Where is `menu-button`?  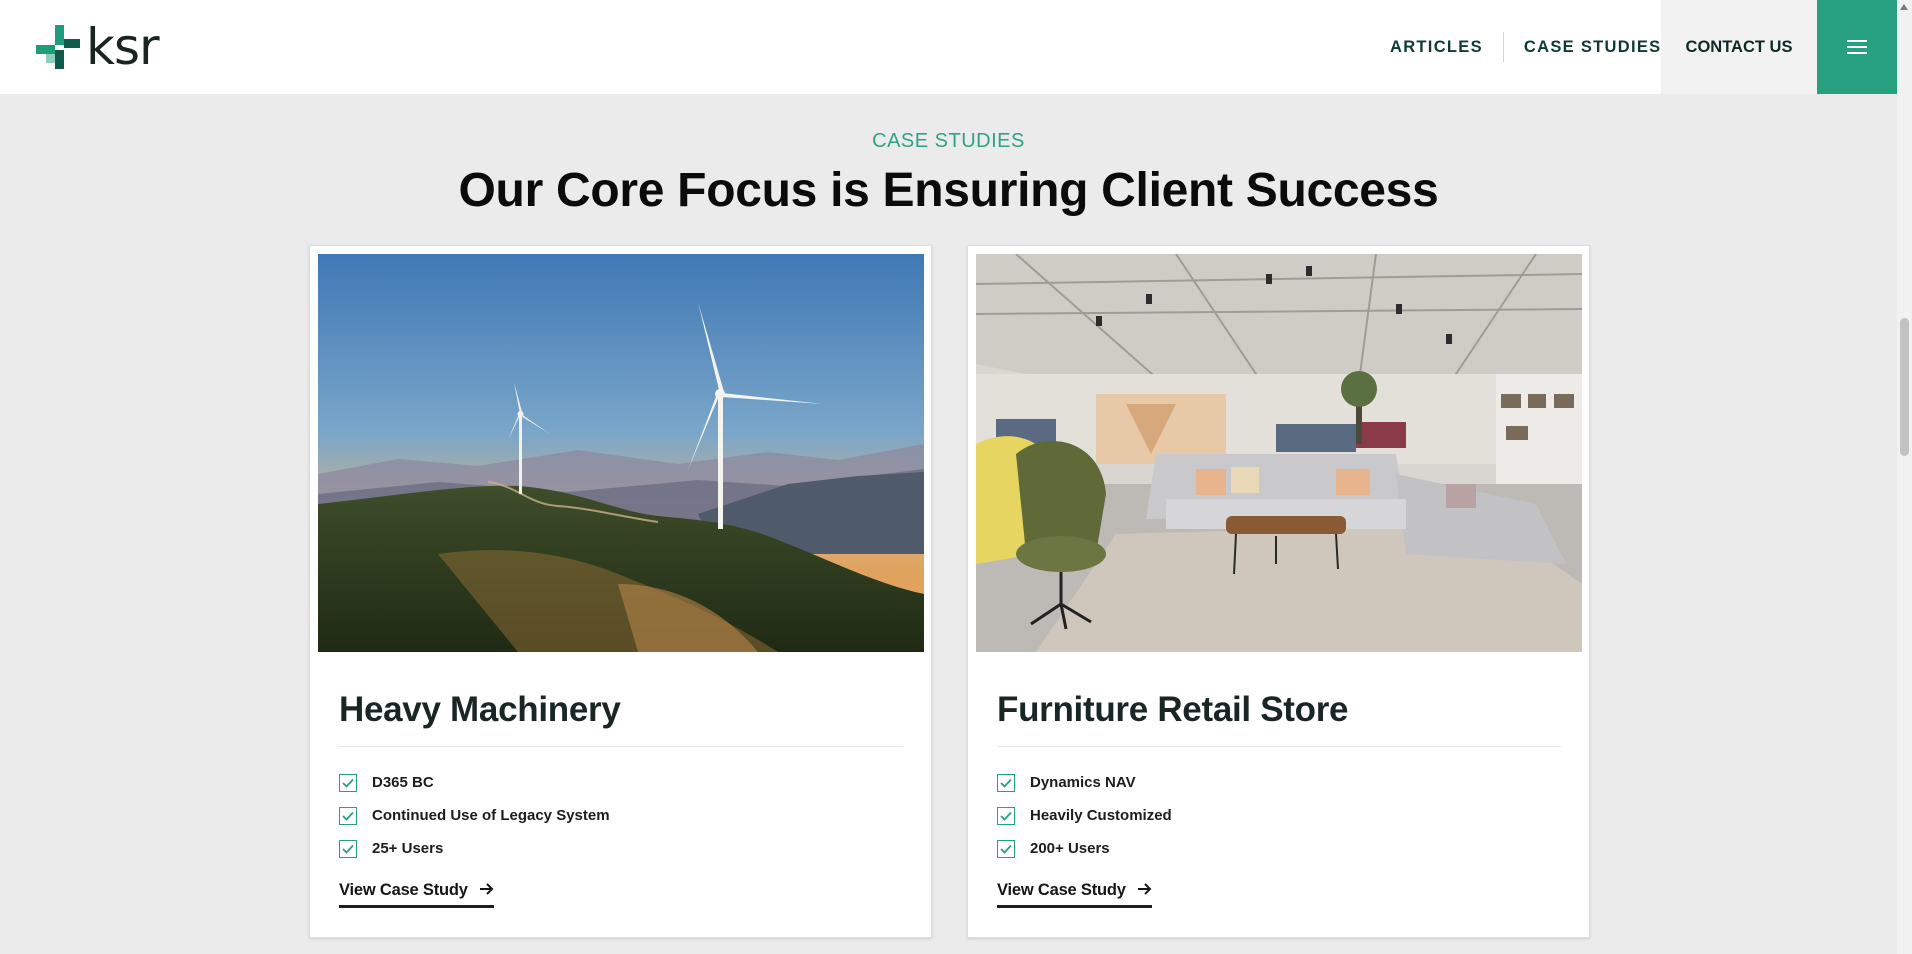
menu-button is located at coordinates (1857, 47).